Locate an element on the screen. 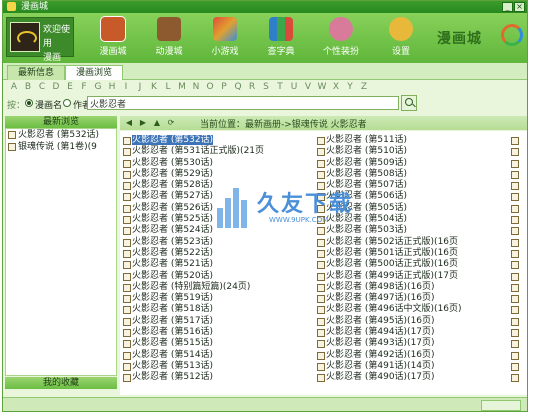 This screenshot has height=420, width=538. alphabet-letter-x: X is located at coordinates (336, 87).